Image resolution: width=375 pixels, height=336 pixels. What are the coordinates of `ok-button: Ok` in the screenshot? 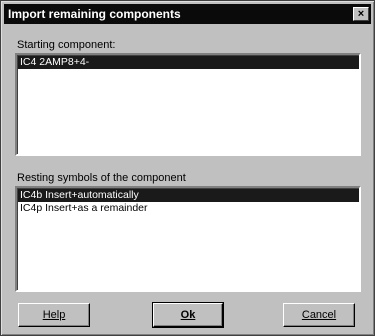 It's located at (188, 315).